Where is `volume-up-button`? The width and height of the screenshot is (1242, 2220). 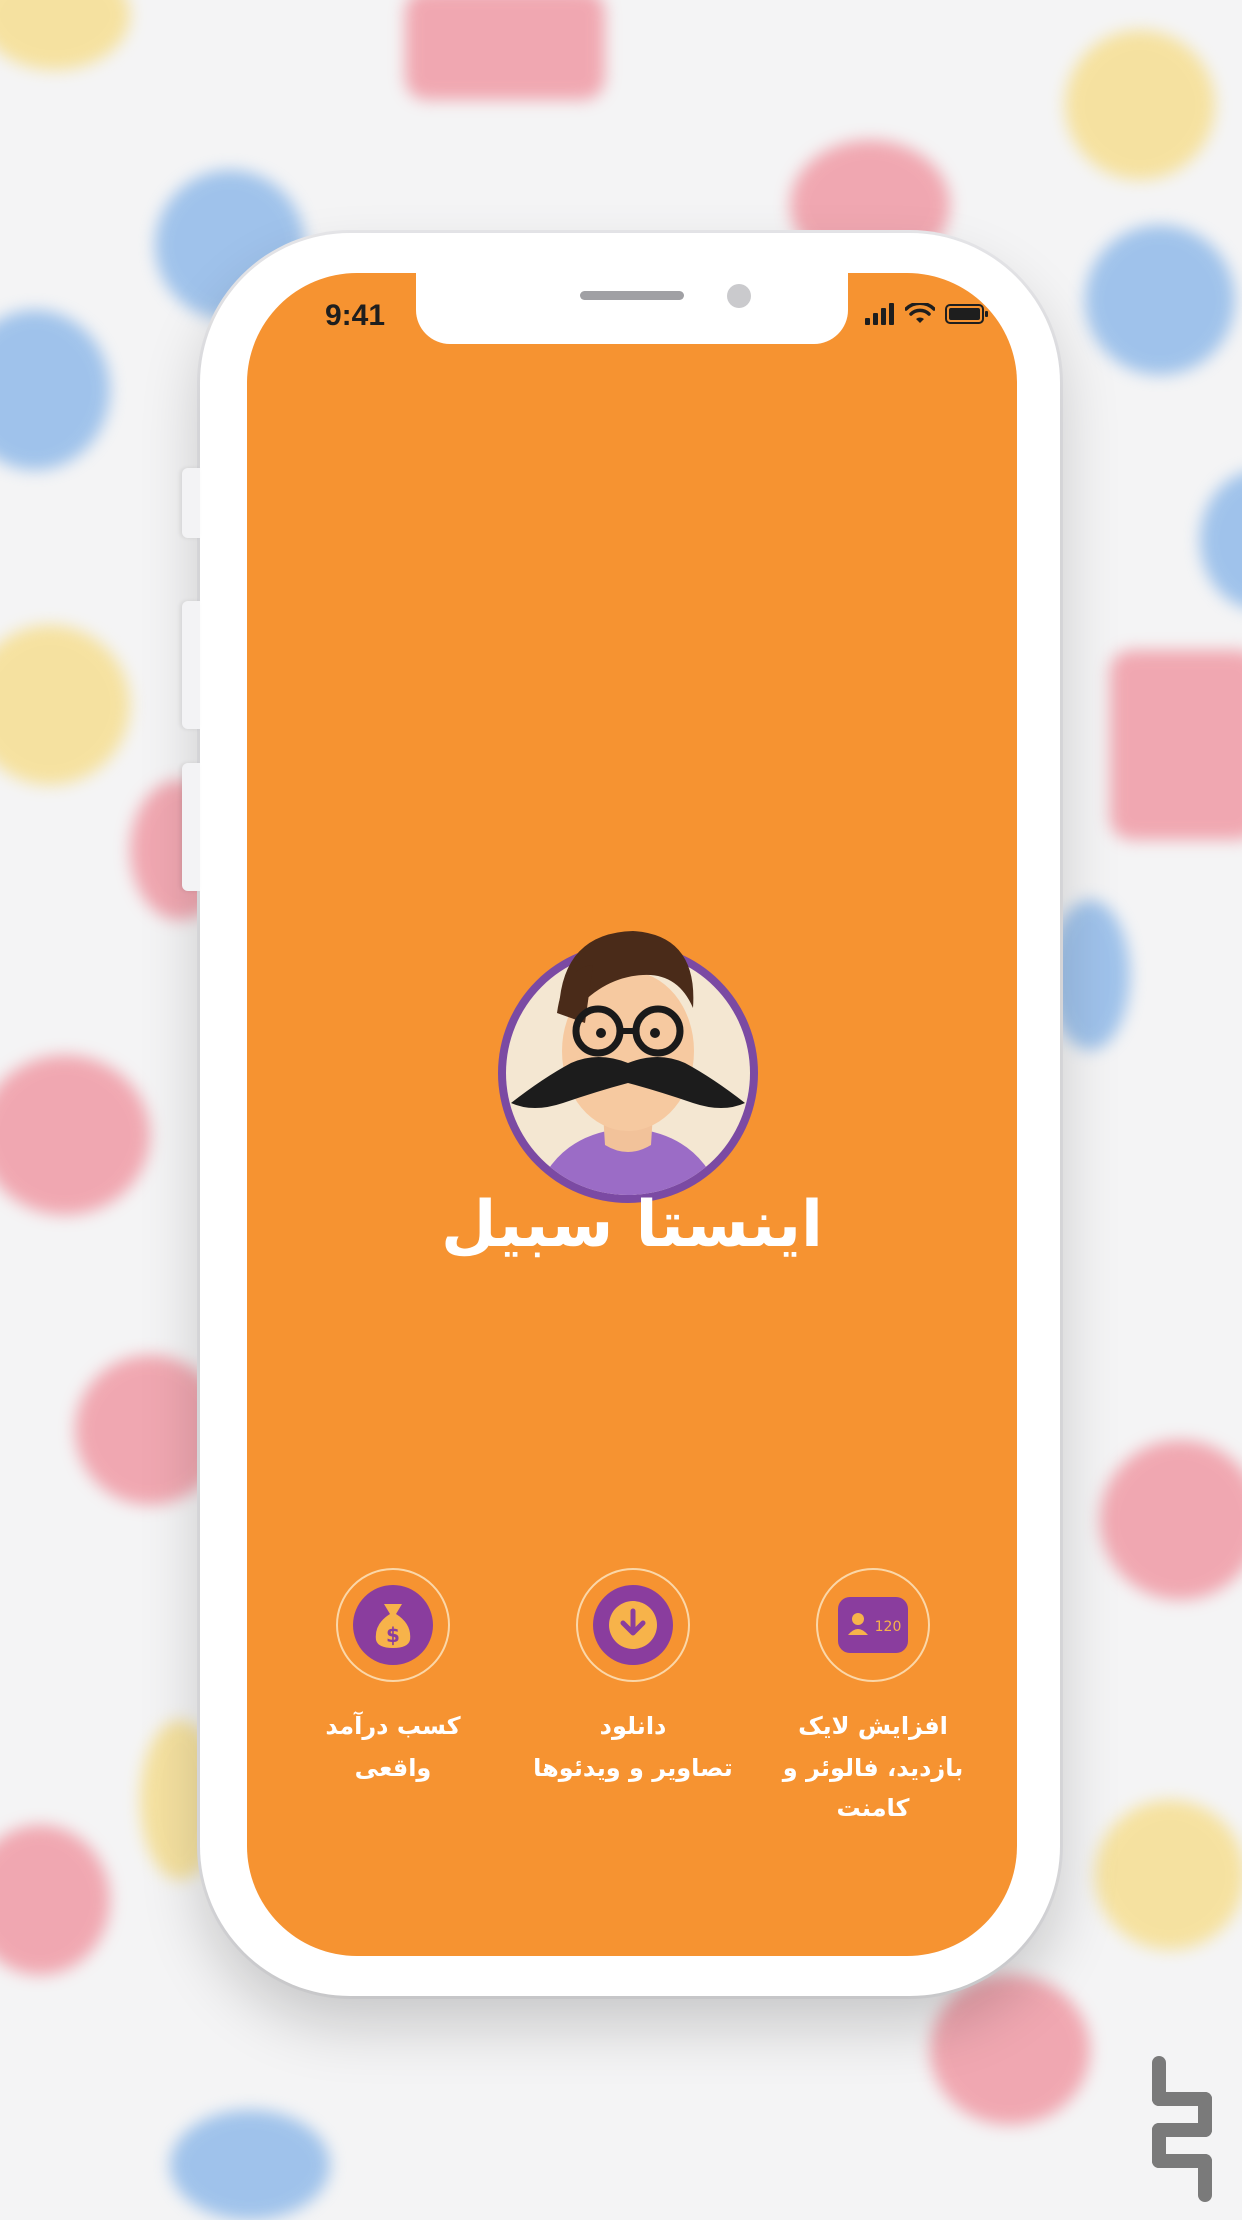
volume-up-button is located at coordinates (191, 665).